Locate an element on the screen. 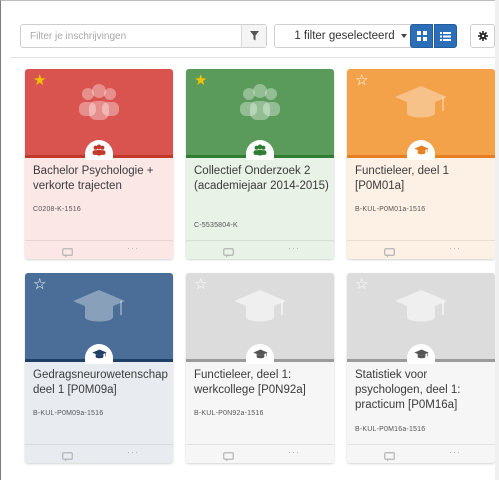 The image size is (499, 480). filter-dropdown: 1 filter geselecteerd is located at coordinates (350, 36).